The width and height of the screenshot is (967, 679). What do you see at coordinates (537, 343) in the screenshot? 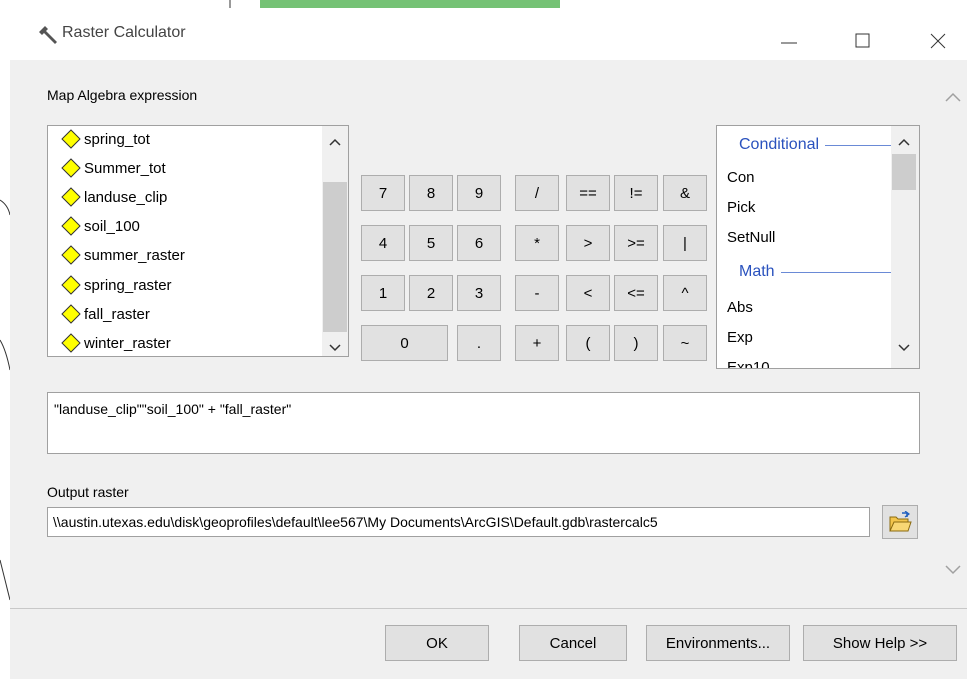
I see `op-add: +` at bounding box center [537, 343].